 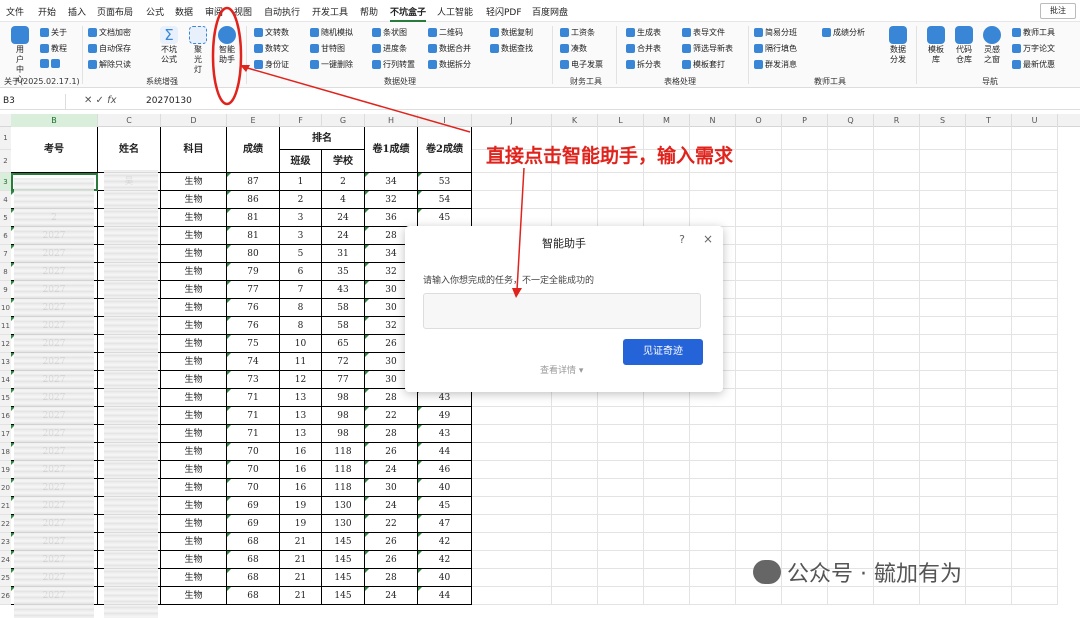 What do you see at coordinates (227, 56) in the screenshot?
I see `highlight-circle` at bounding box center [227, 56].